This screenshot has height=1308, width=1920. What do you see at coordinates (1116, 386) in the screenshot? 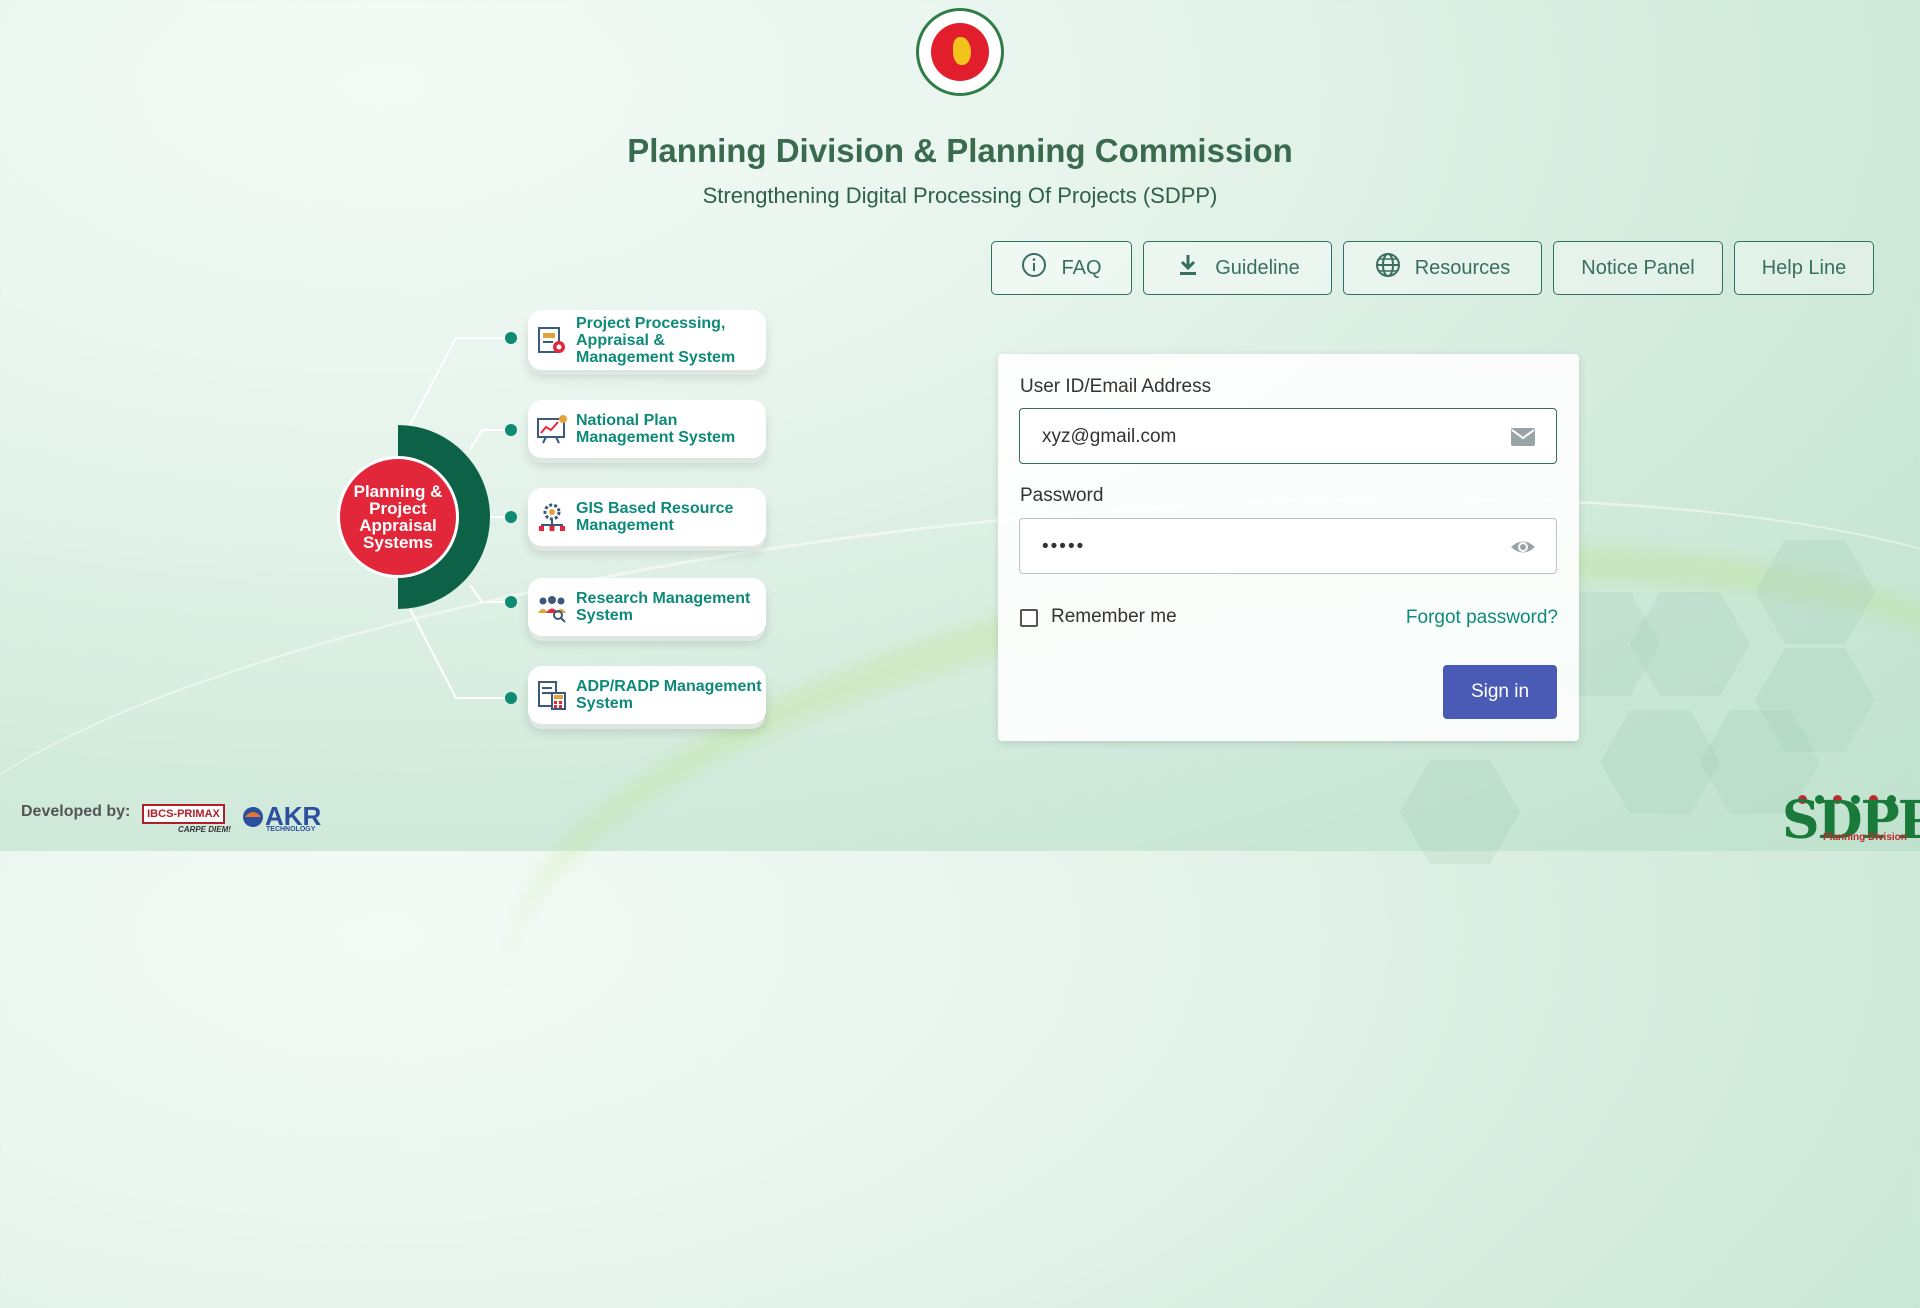
I see `user-id-label: User ID/Email Address` at bounding box center [1116, 386].